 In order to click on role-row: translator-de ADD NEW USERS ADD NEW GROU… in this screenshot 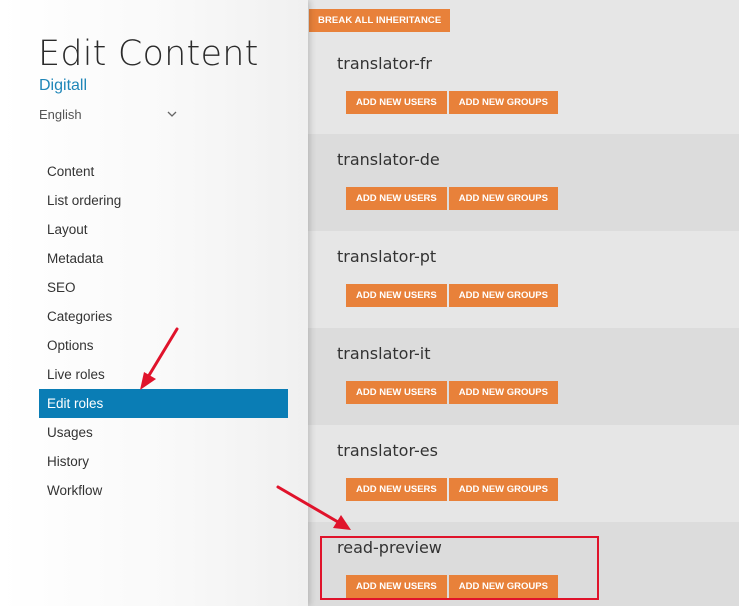, I will do `click(523, 182)`.